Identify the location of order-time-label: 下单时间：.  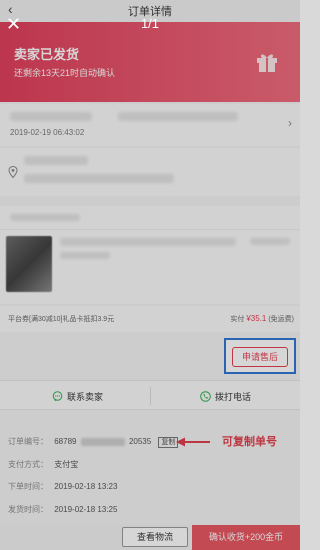
(28, 486).